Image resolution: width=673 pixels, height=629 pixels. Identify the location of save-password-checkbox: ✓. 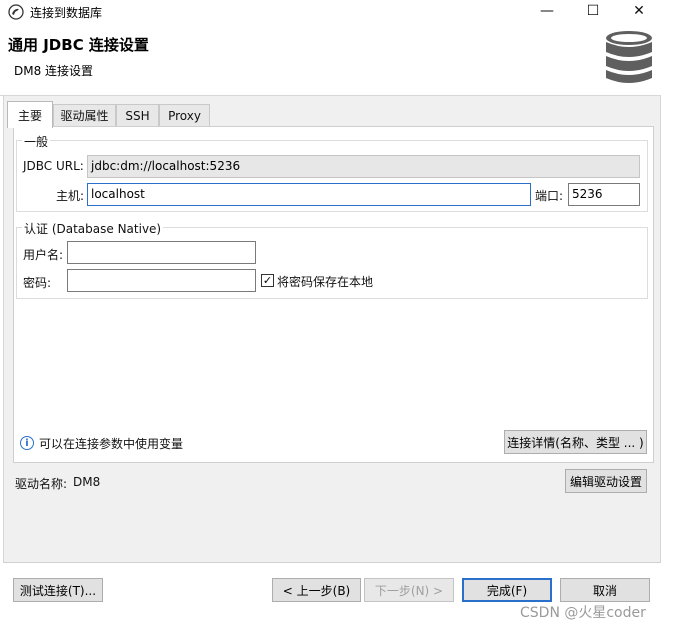
(267, 280).